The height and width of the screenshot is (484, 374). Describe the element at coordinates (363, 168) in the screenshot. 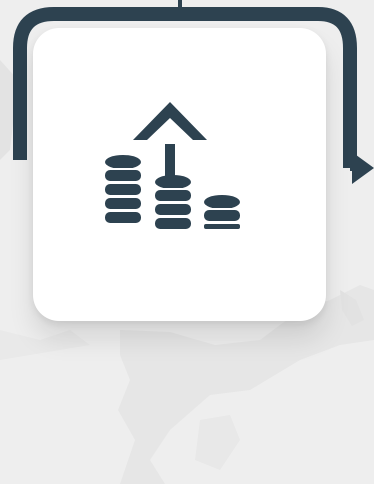

I see `arrow-right-icon` at that location.